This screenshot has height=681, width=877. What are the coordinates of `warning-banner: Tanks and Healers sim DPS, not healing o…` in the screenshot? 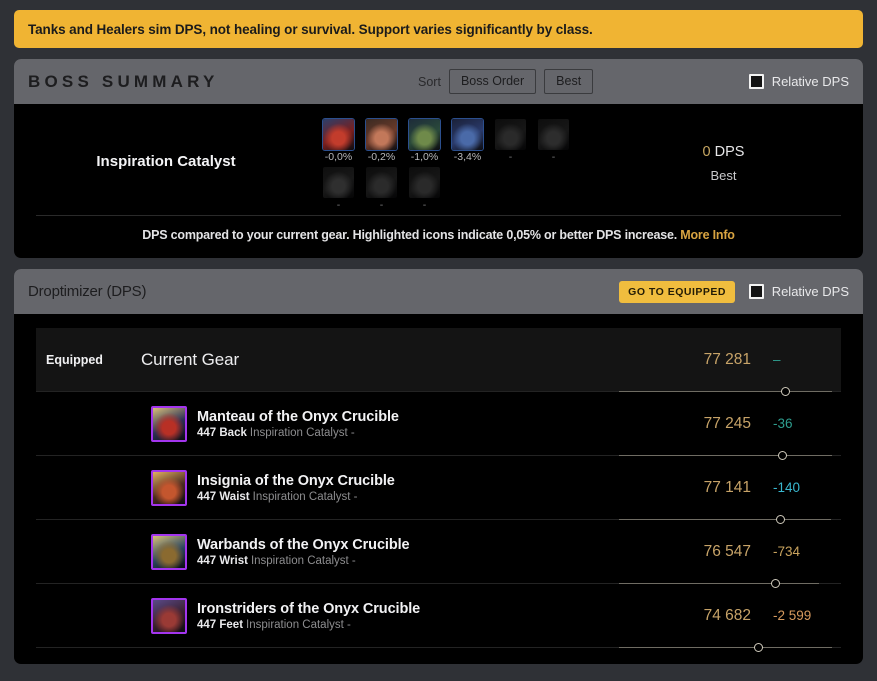 It's located at (438, 29).